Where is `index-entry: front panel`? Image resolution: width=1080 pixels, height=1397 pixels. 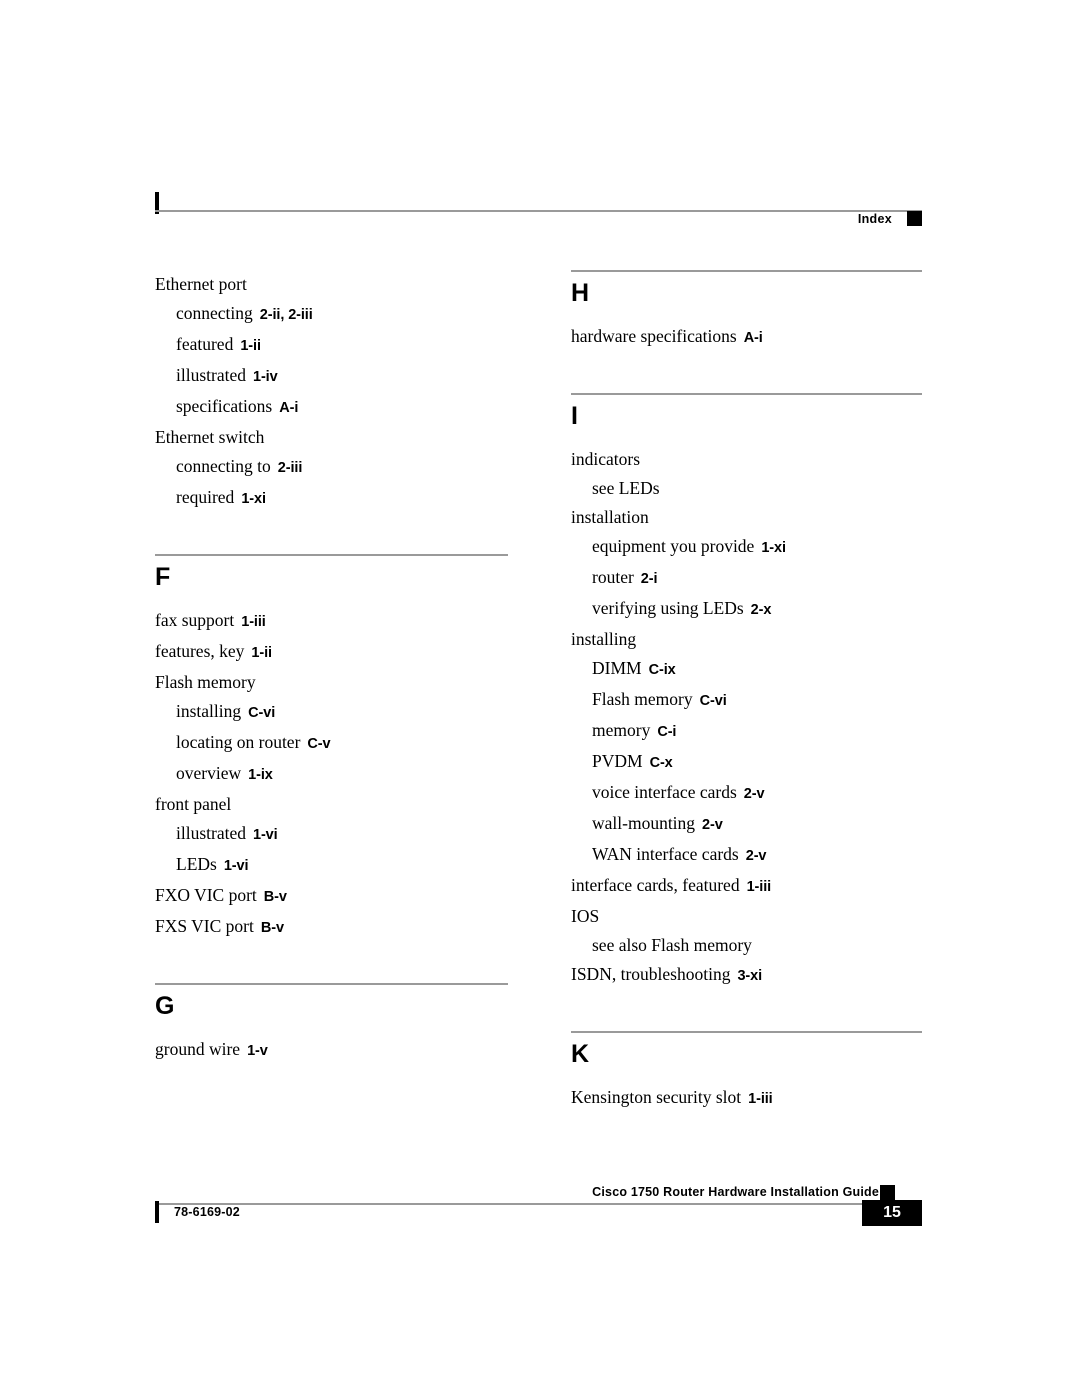
index-entry: front panel is located at coordinates (331, 804).